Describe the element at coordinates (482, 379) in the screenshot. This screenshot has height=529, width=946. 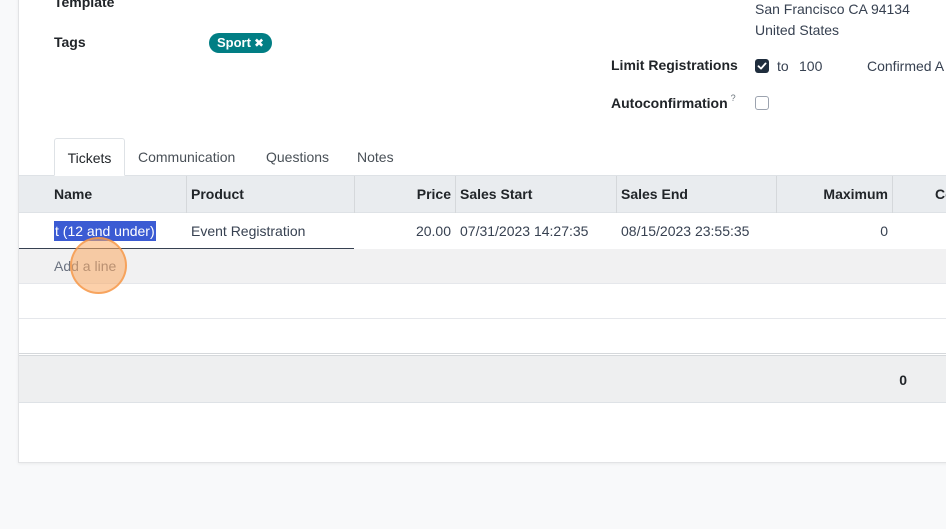
I see `table-footer: 0` at that location.